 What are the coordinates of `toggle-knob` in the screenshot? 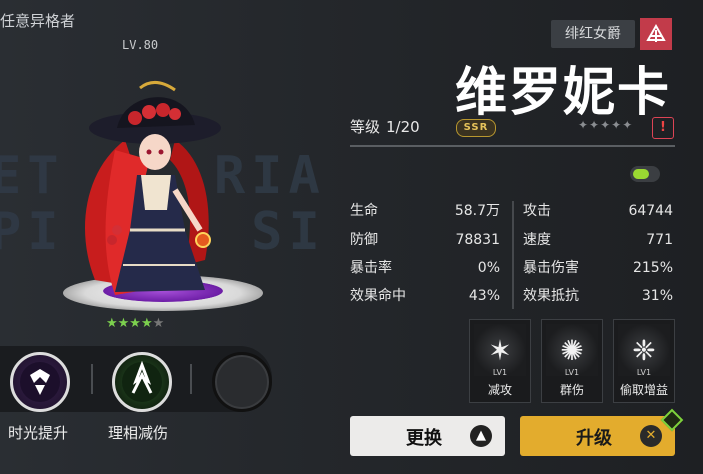 It's located at (641, 174).